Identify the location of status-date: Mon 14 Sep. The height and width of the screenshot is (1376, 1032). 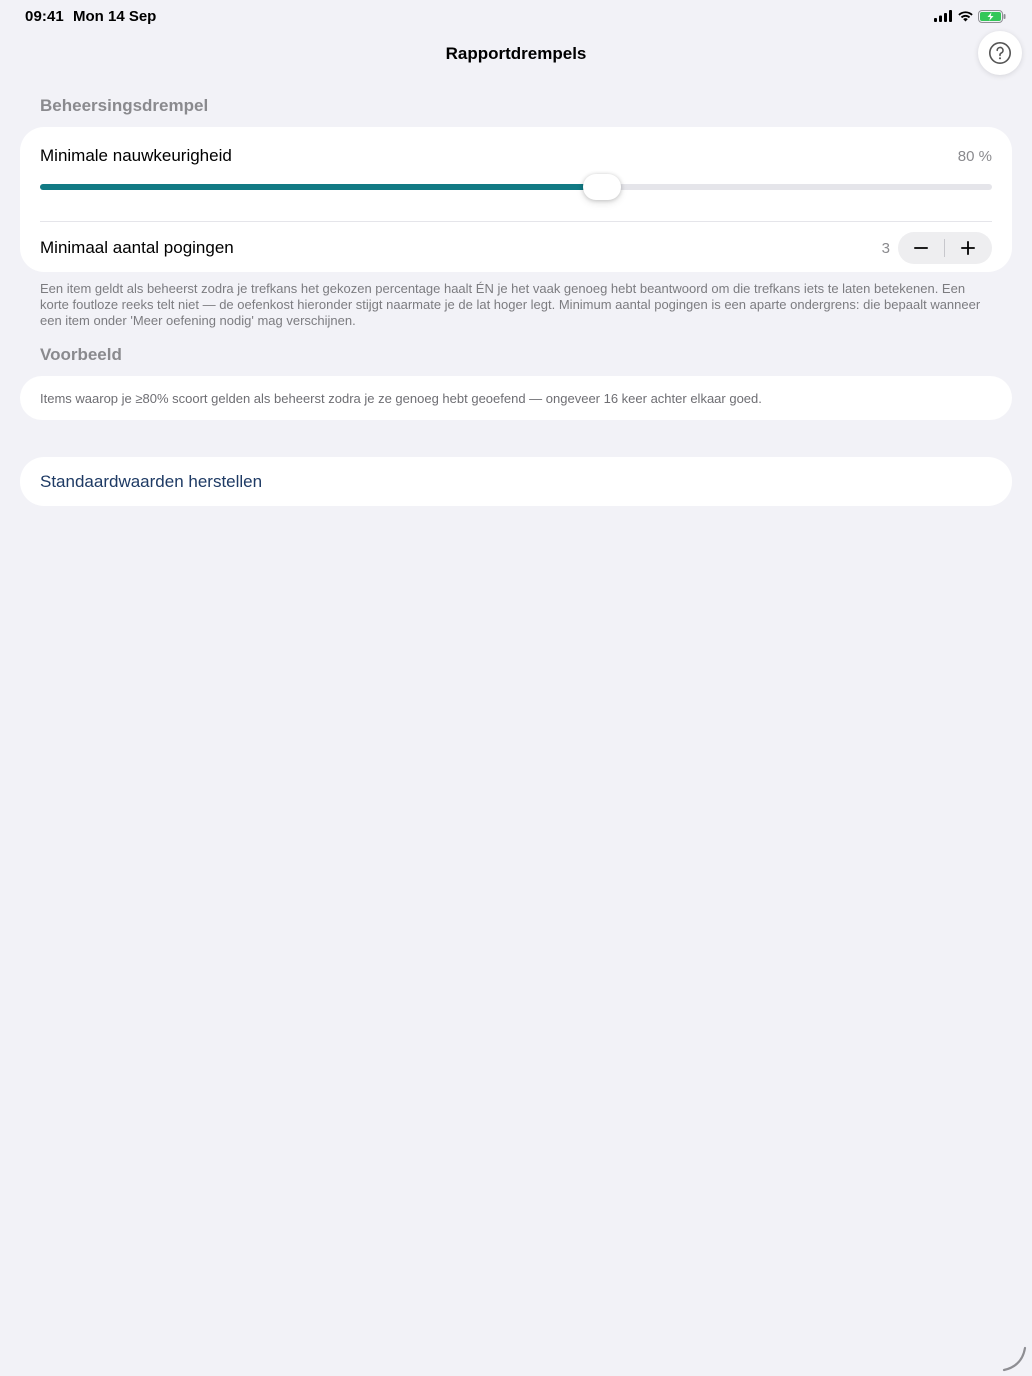
(115, 16).